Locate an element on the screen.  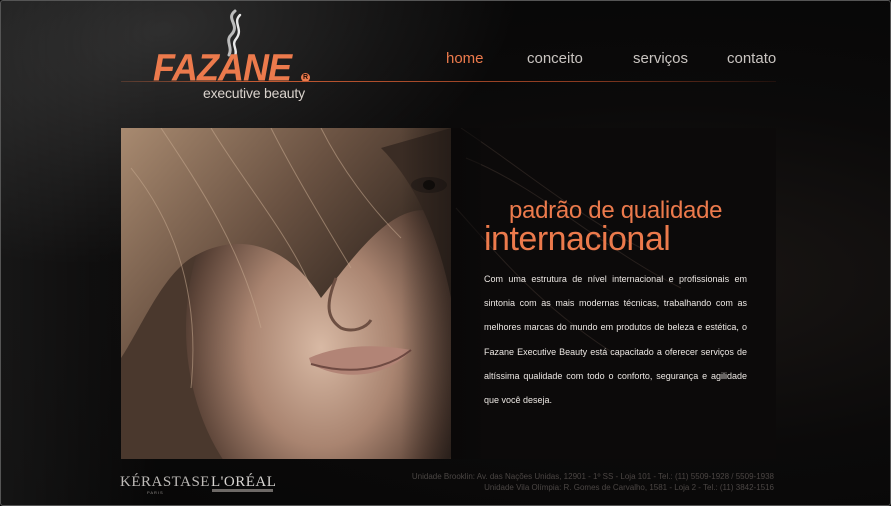
kerastase-logo: KÉRASTASE is located at coordinates (165, 482).